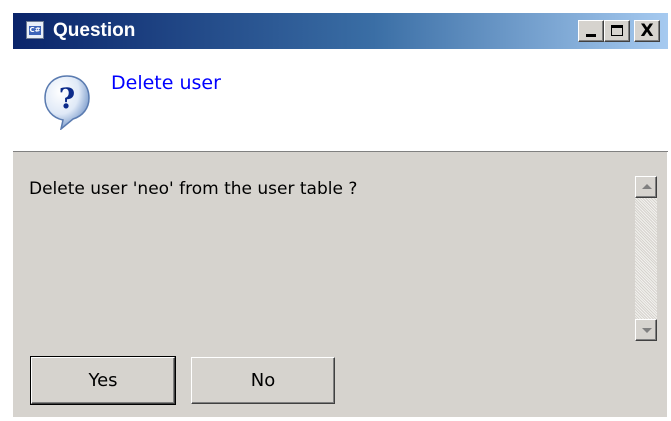 The width and height of the screenshot is (671, 421). Describe the element at coordinates (646, 258) in the screenshot. I see `vertical-scrollbar` at that location.